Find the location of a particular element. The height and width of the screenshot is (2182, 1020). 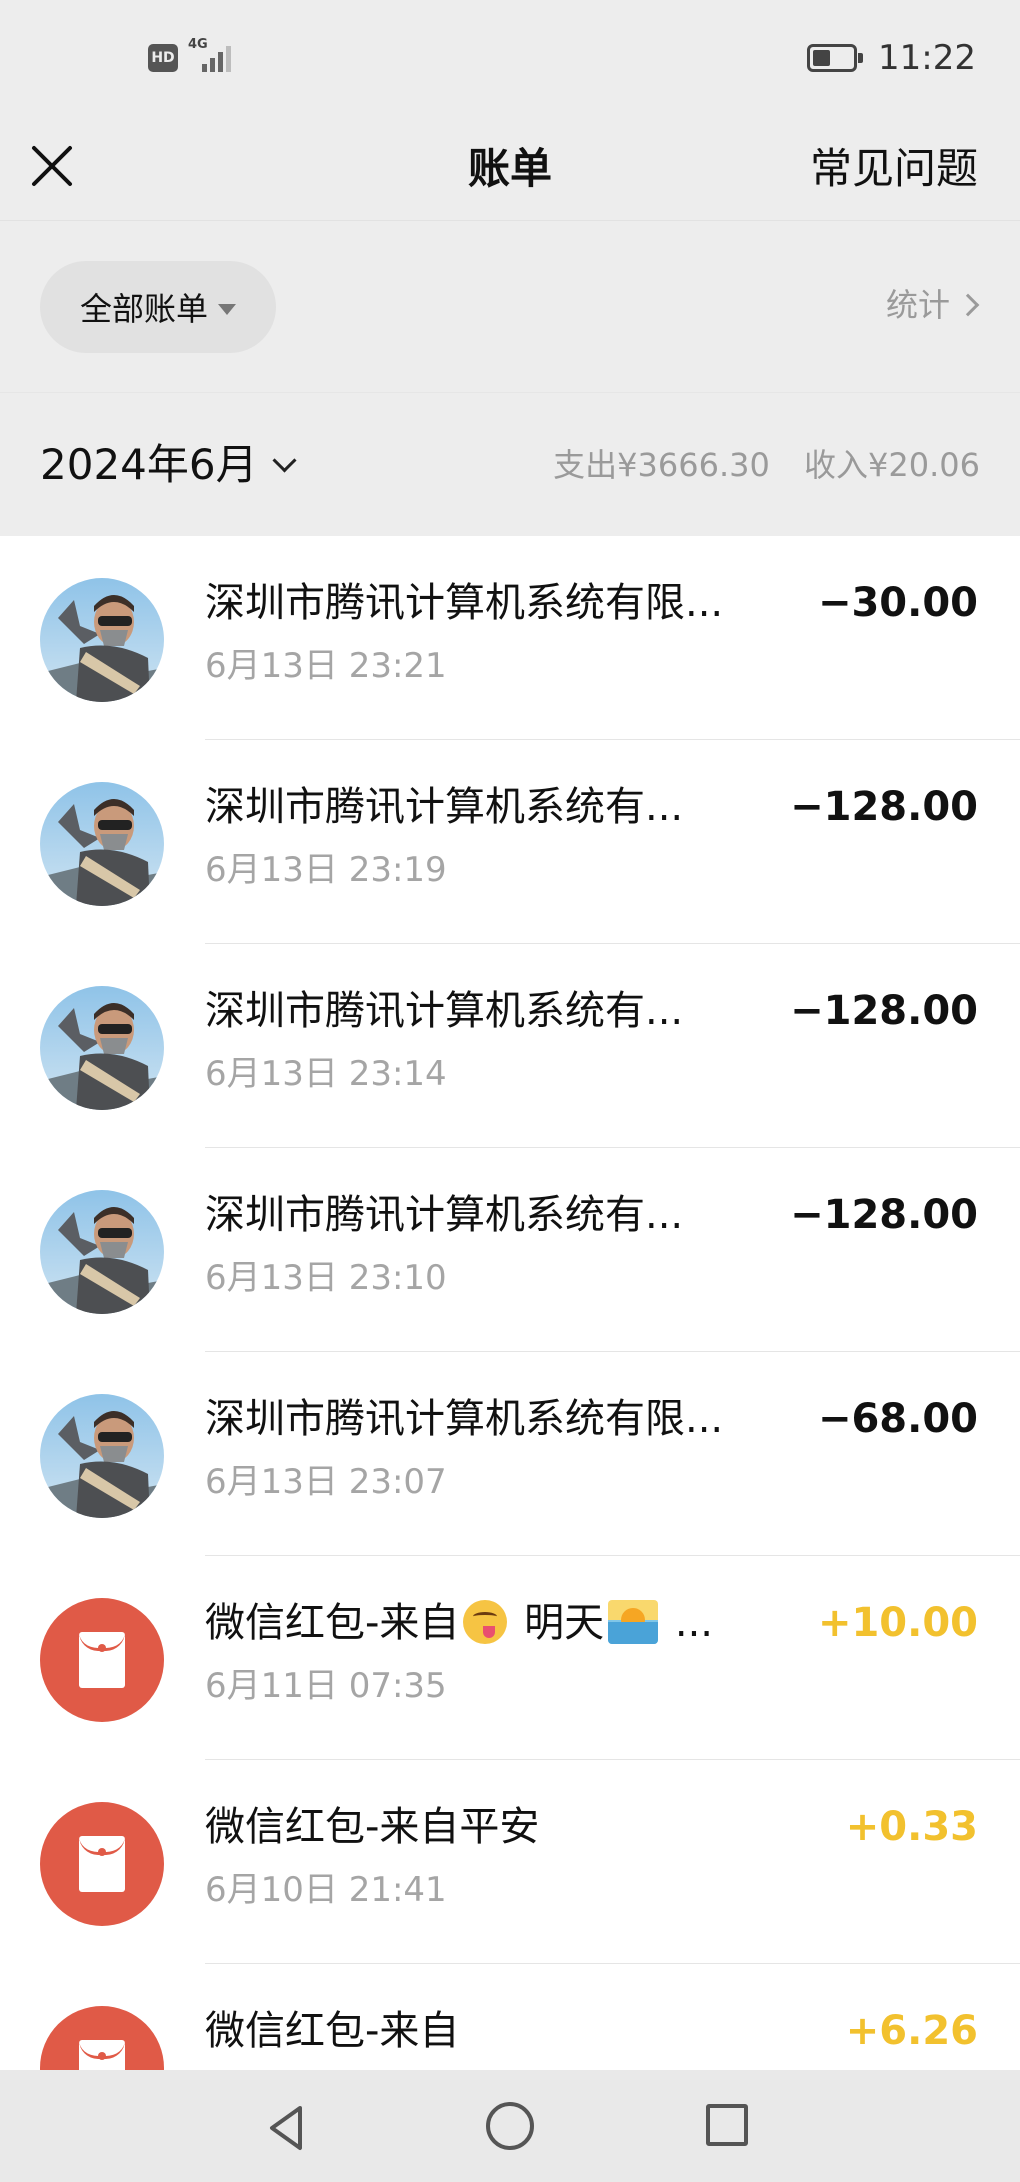

bill-amount: +0.33 is located at coordinates (911, 1827).